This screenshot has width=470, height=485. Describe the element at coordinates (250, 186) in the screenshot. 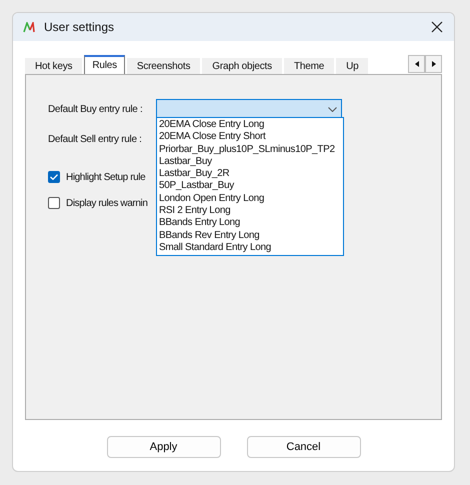

I see `dropdown-option: 50P_Lastbar_Buy` at that location.